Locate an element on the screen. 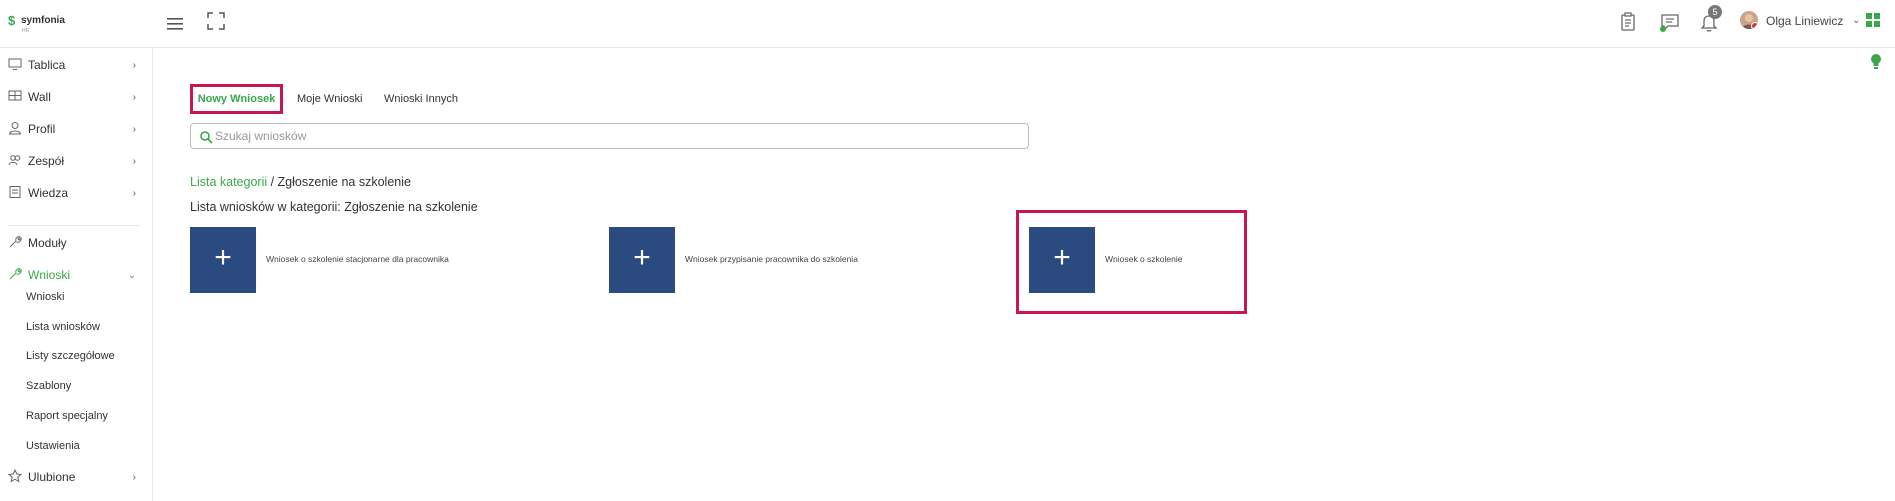 This screenshot has height=501, width=1895. sidebar-subitem-szablony: Szablony is located at coordinates (48, 386).